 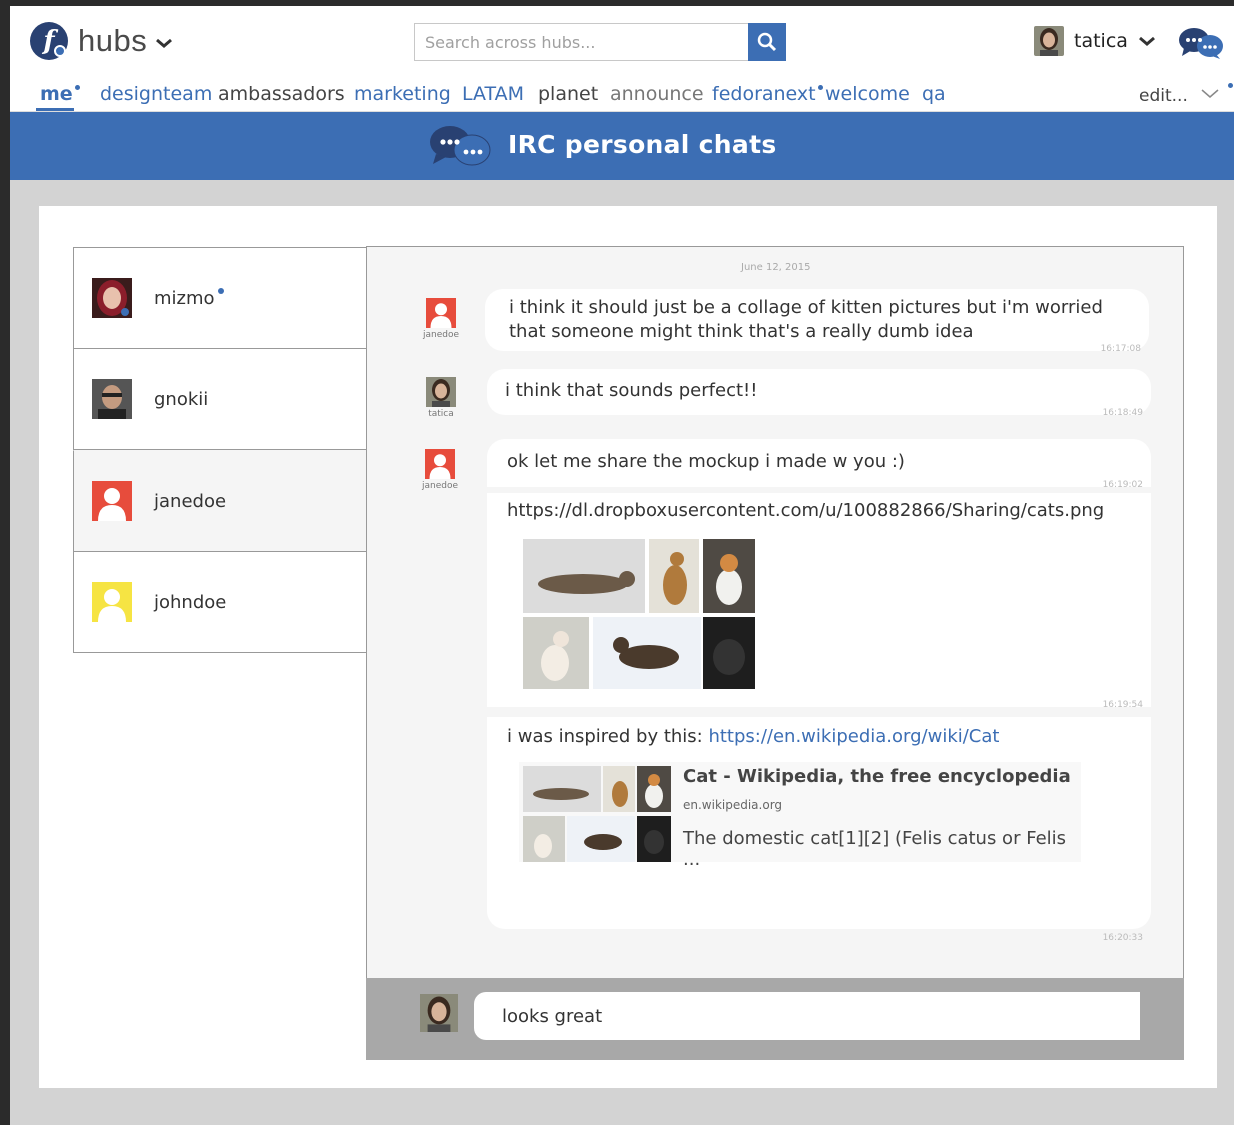 I want to click on message-time: 16:17:08, so click(x=1120, y=349).